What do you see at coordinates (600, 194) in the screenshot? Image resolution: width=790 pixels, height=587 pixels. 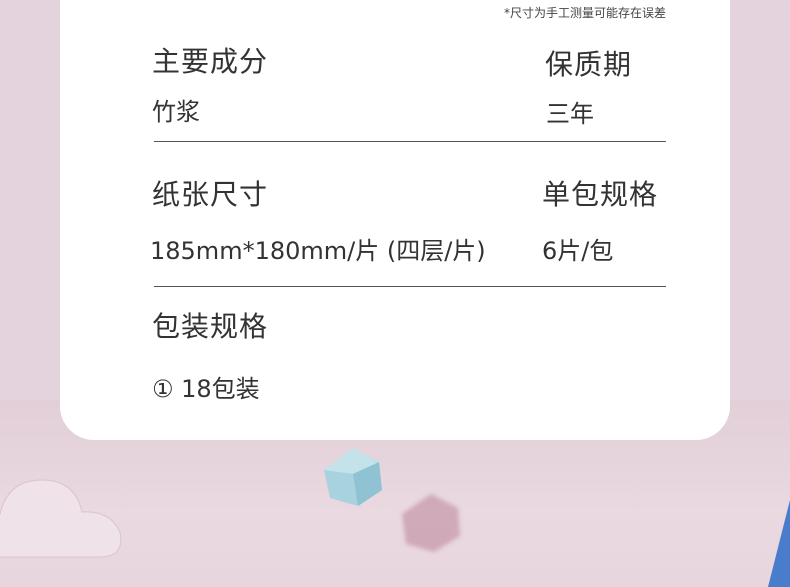 I see `pack-spec-label: 单包规格` at bounding box center [600, 194].